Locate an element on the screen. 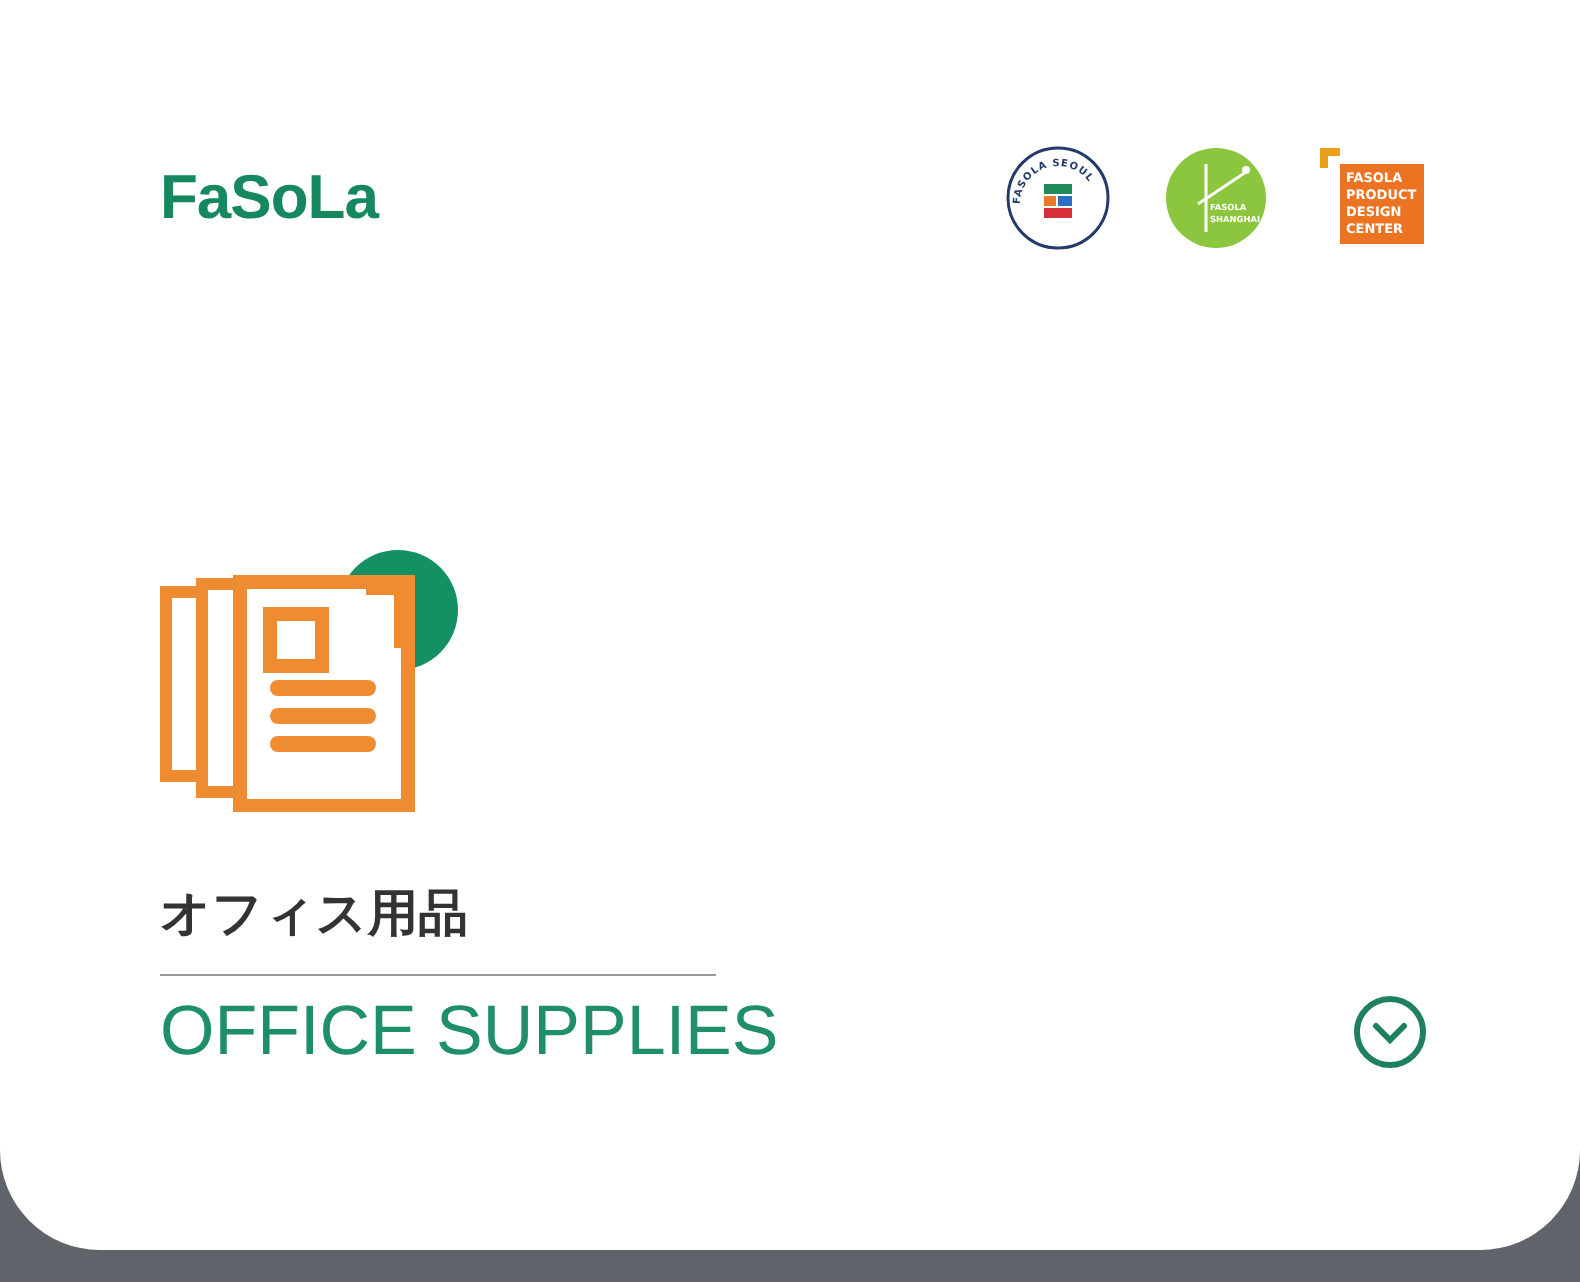 The width and height of the screenshot is (1580, 1282). documents-icon is located at coordinates (310, 680).